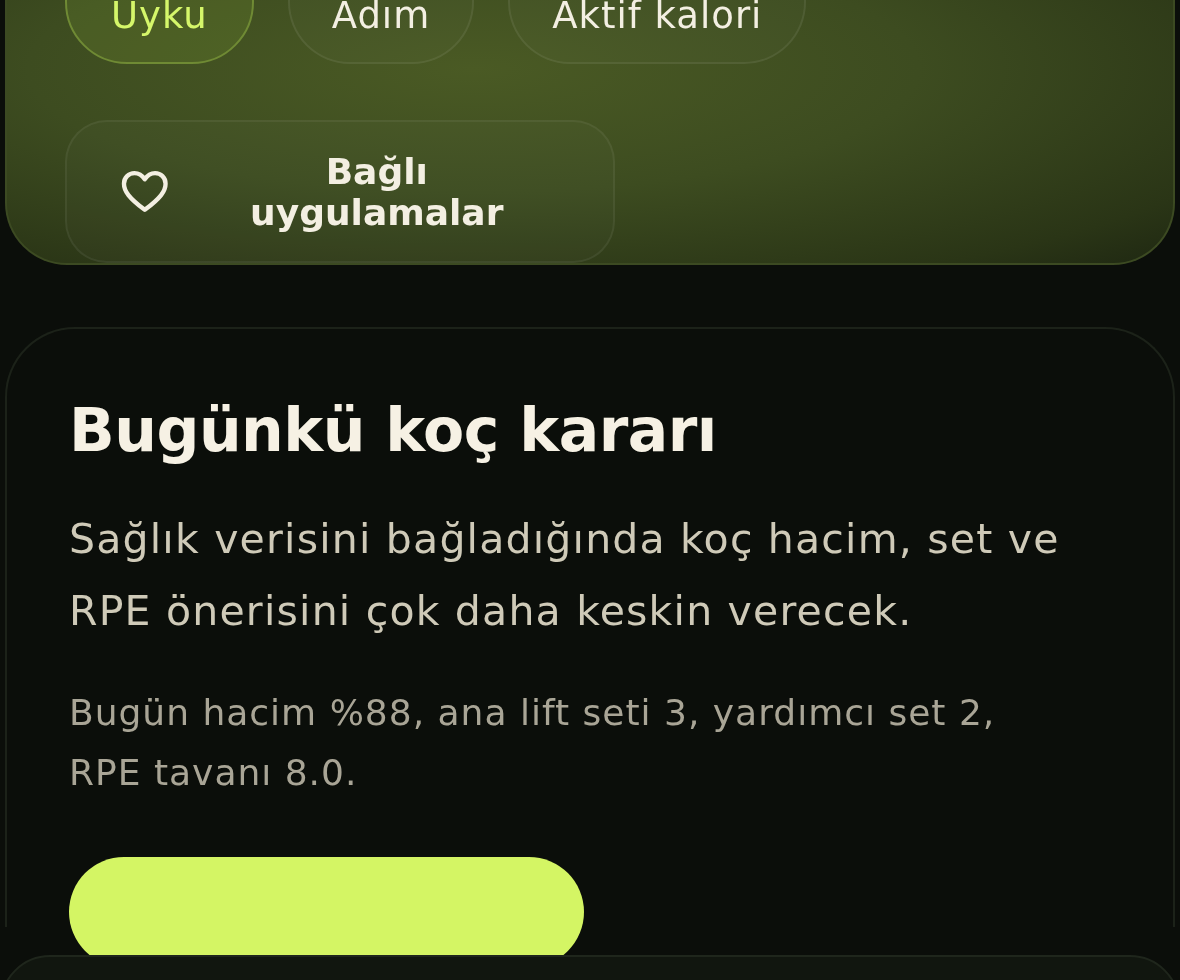 The image size is (1180, 980). I want to click on heart-icon, so click(145, 191).